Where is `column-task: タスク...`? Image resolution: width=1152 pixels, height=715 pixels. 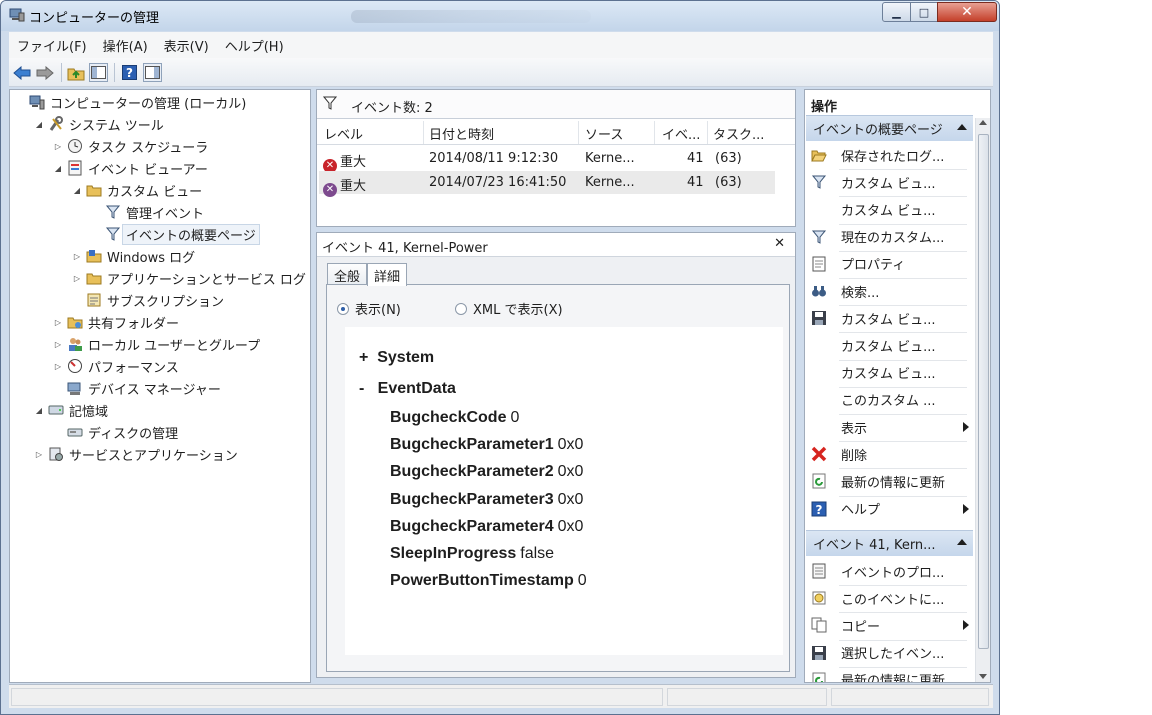 column-task: タスク... is located at coordinates (738, 133).